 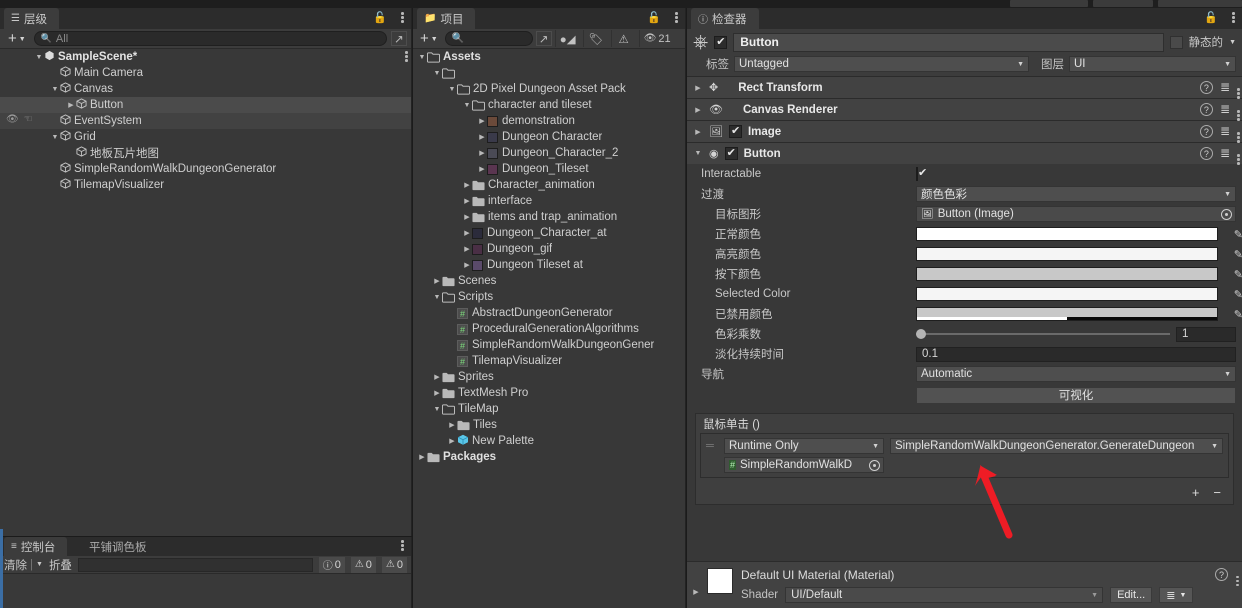 What do you see at coordinates (964, 132) in the screenshot?
I see `component-header: ▶ 🖼 Image ? ≣` at bounding box center [964, 132].